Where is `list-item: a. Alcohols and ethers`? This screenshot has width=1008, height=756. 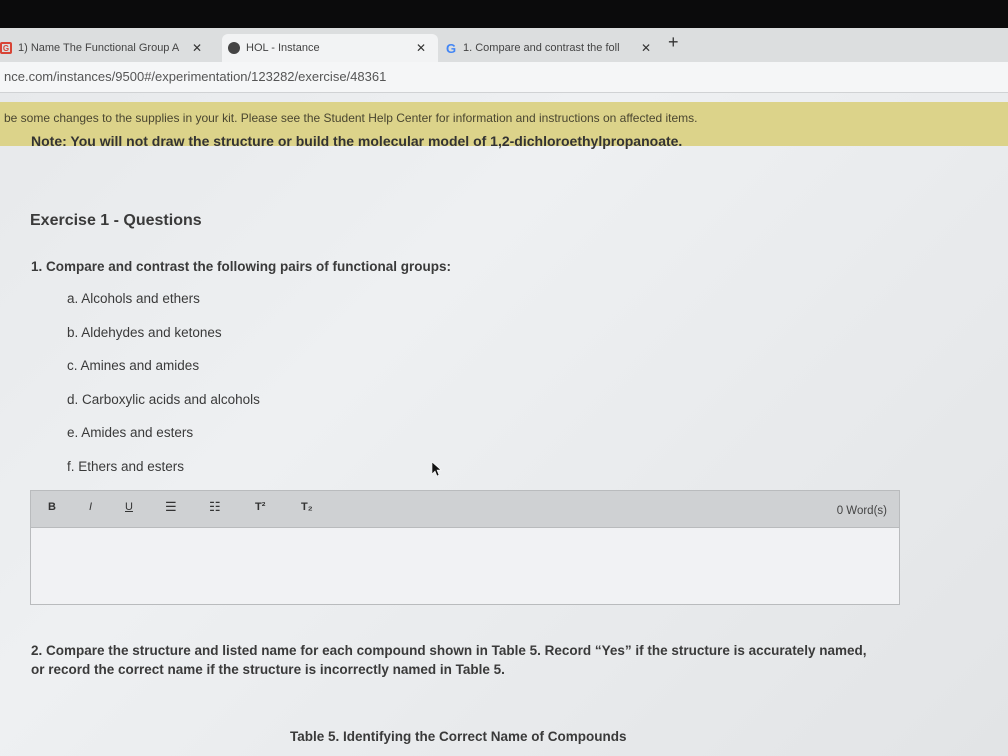 list-item: a. Alcohols and ethers is located at coordinates (133, 298).